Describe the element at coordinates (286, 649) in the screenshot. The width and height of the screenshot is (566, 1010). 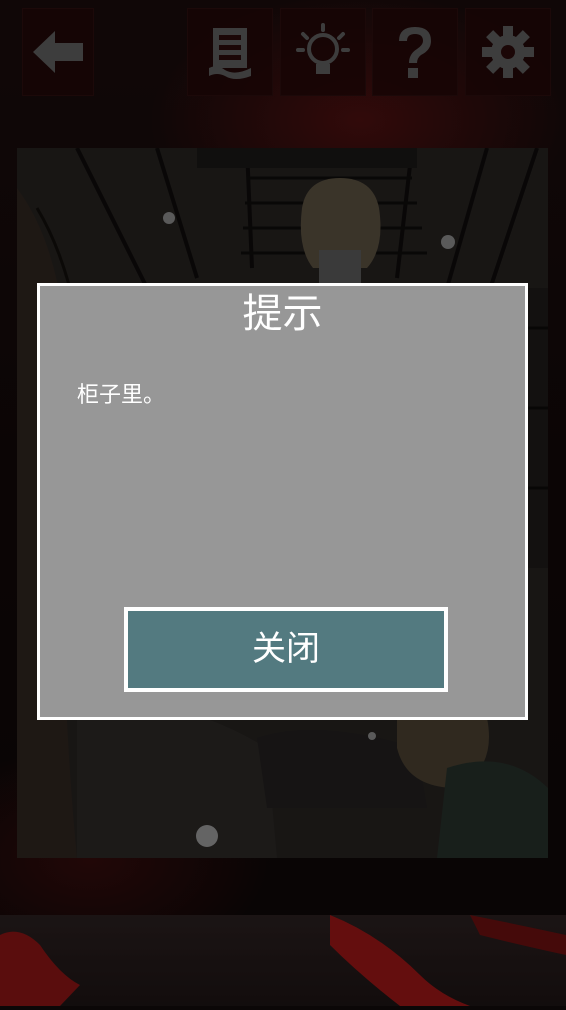
I see `close-button: 关闭` at that location.